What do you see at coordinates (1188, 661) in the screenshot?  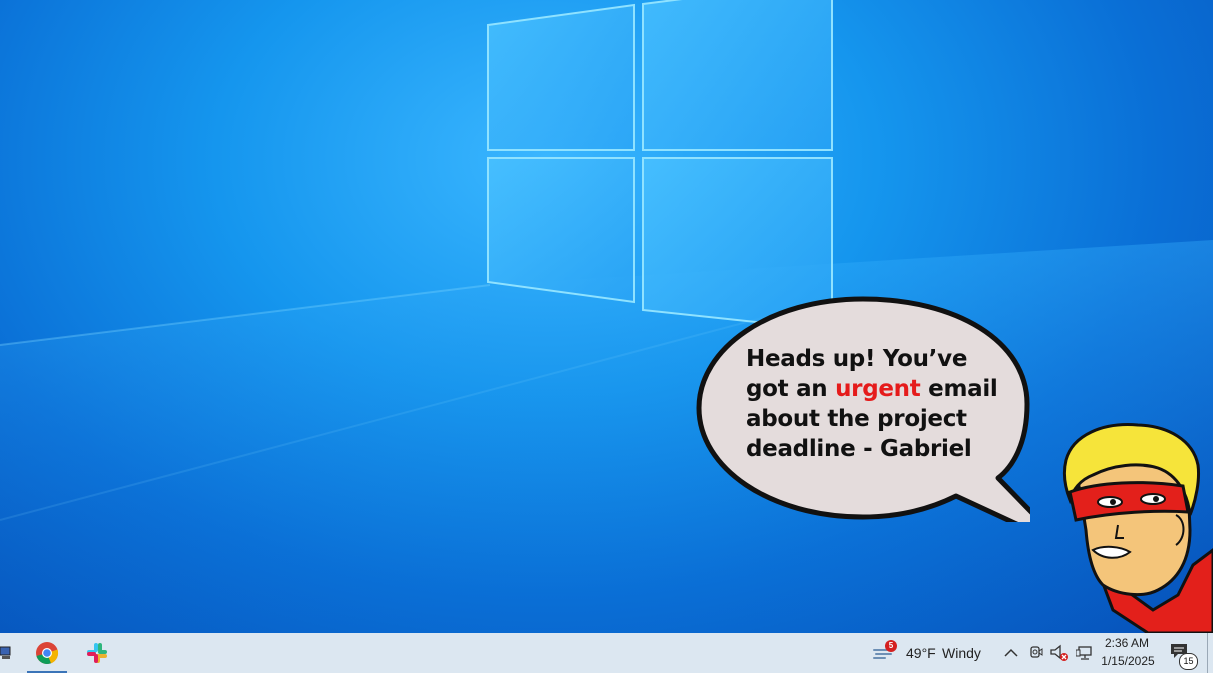 I see `notification-count-badge: 15` at bounding box center [1188, 661].